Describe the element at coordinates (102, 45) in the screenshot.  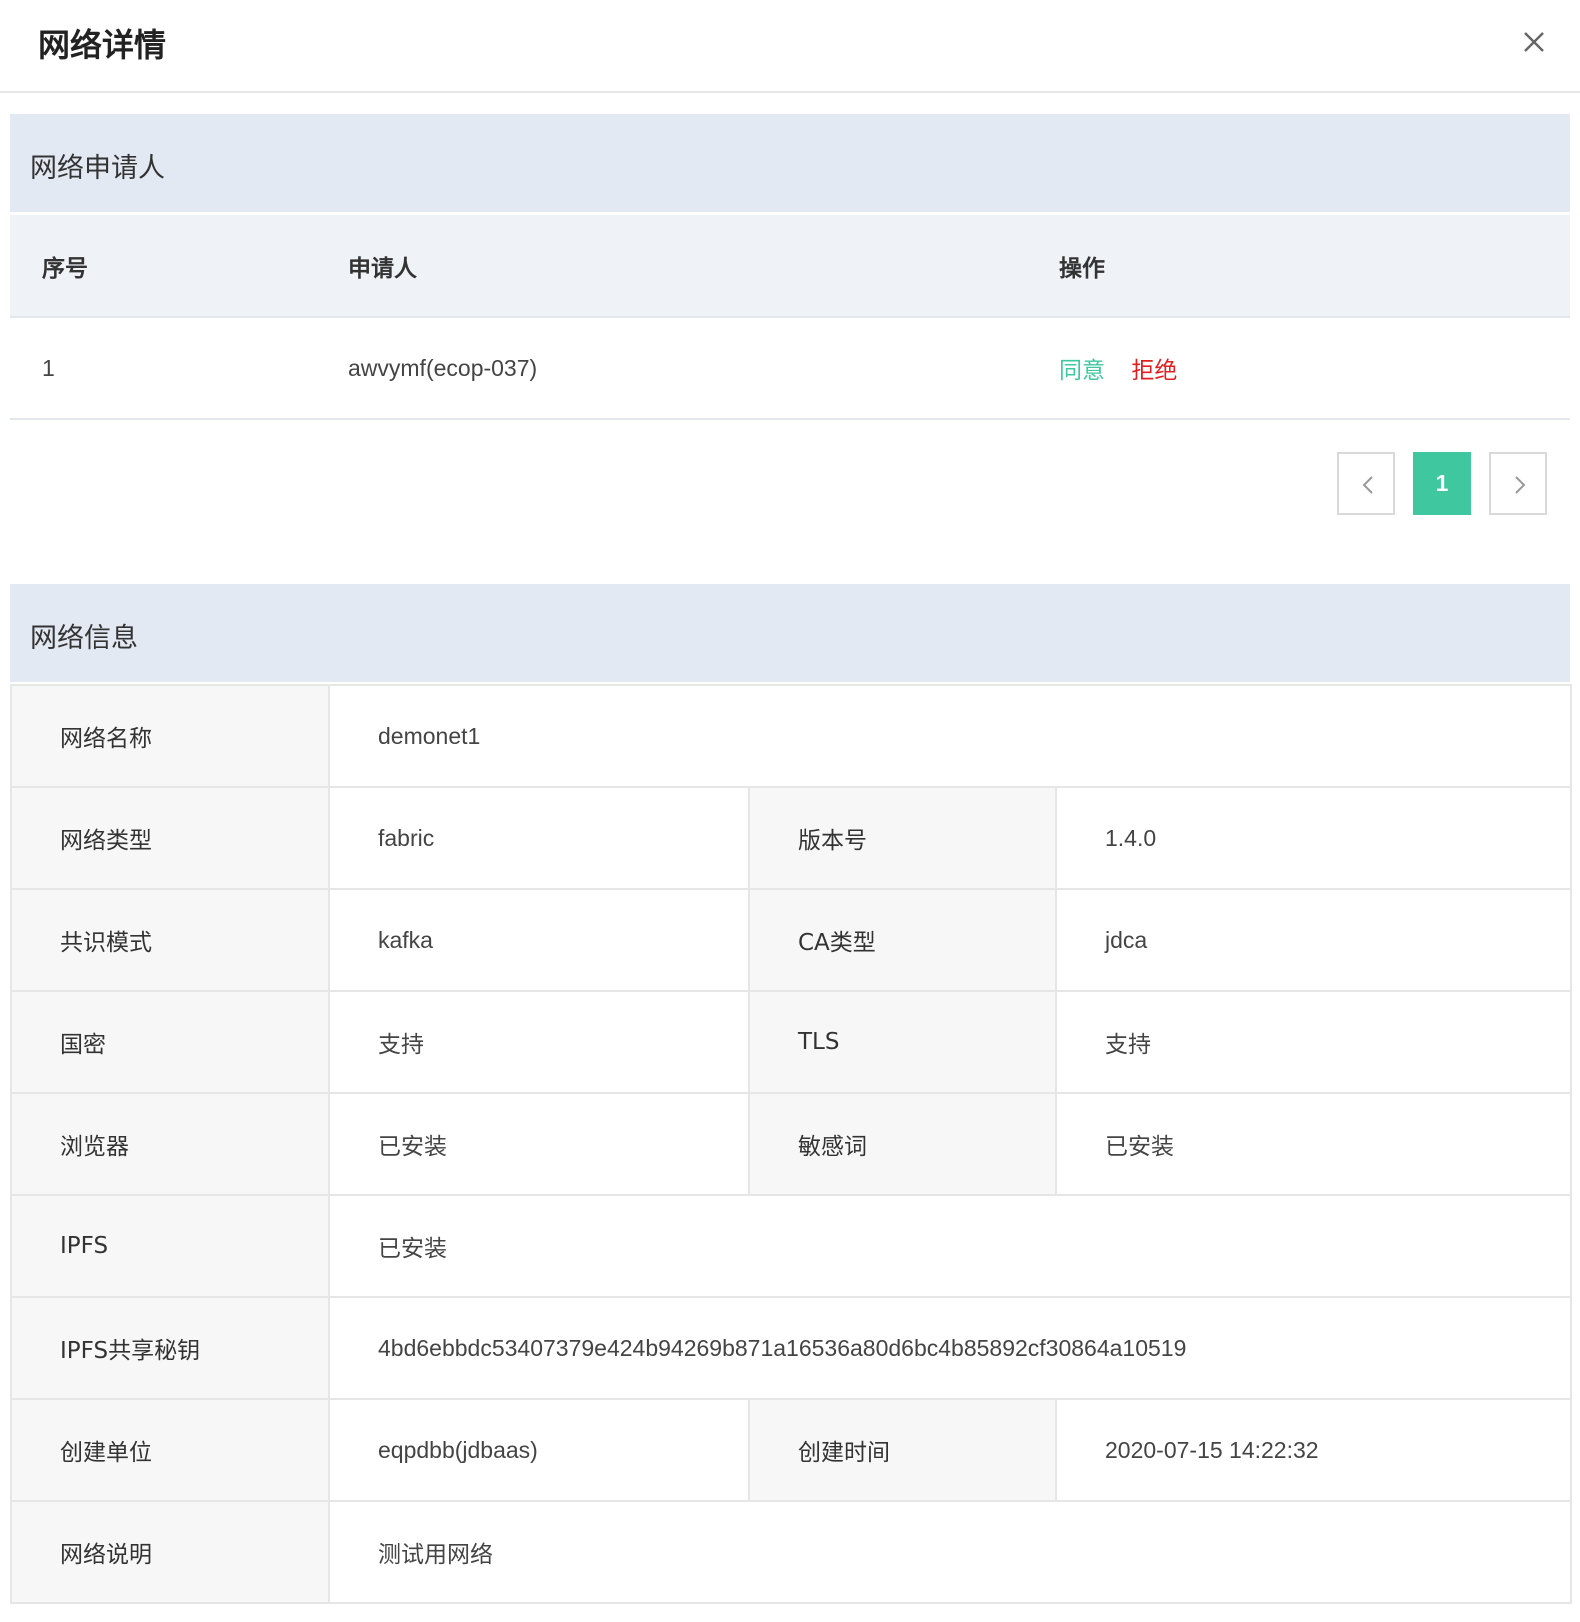
I see `dialog-title: 网络详情` at that location.